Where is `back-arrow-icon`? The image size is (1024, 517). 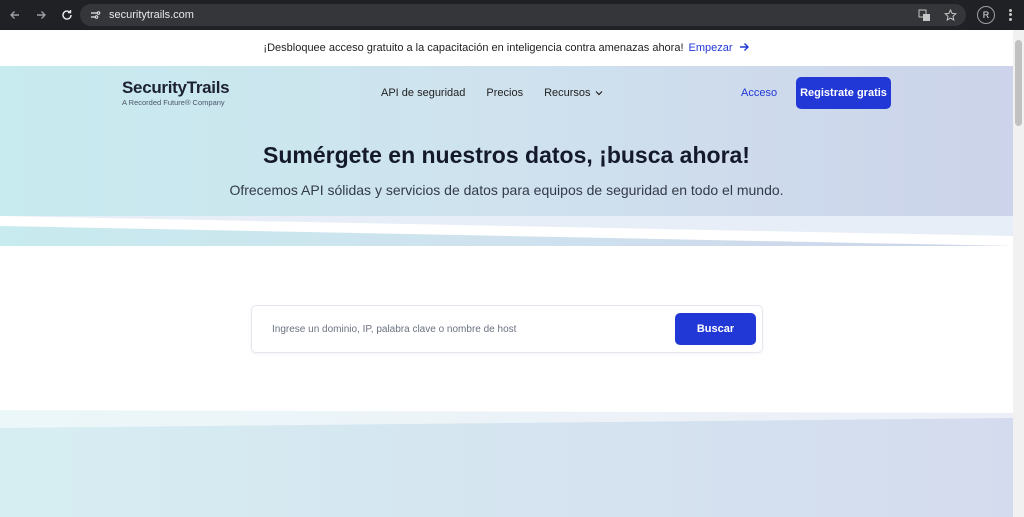 back-arrow-icon is located at coordinates (15, 15).